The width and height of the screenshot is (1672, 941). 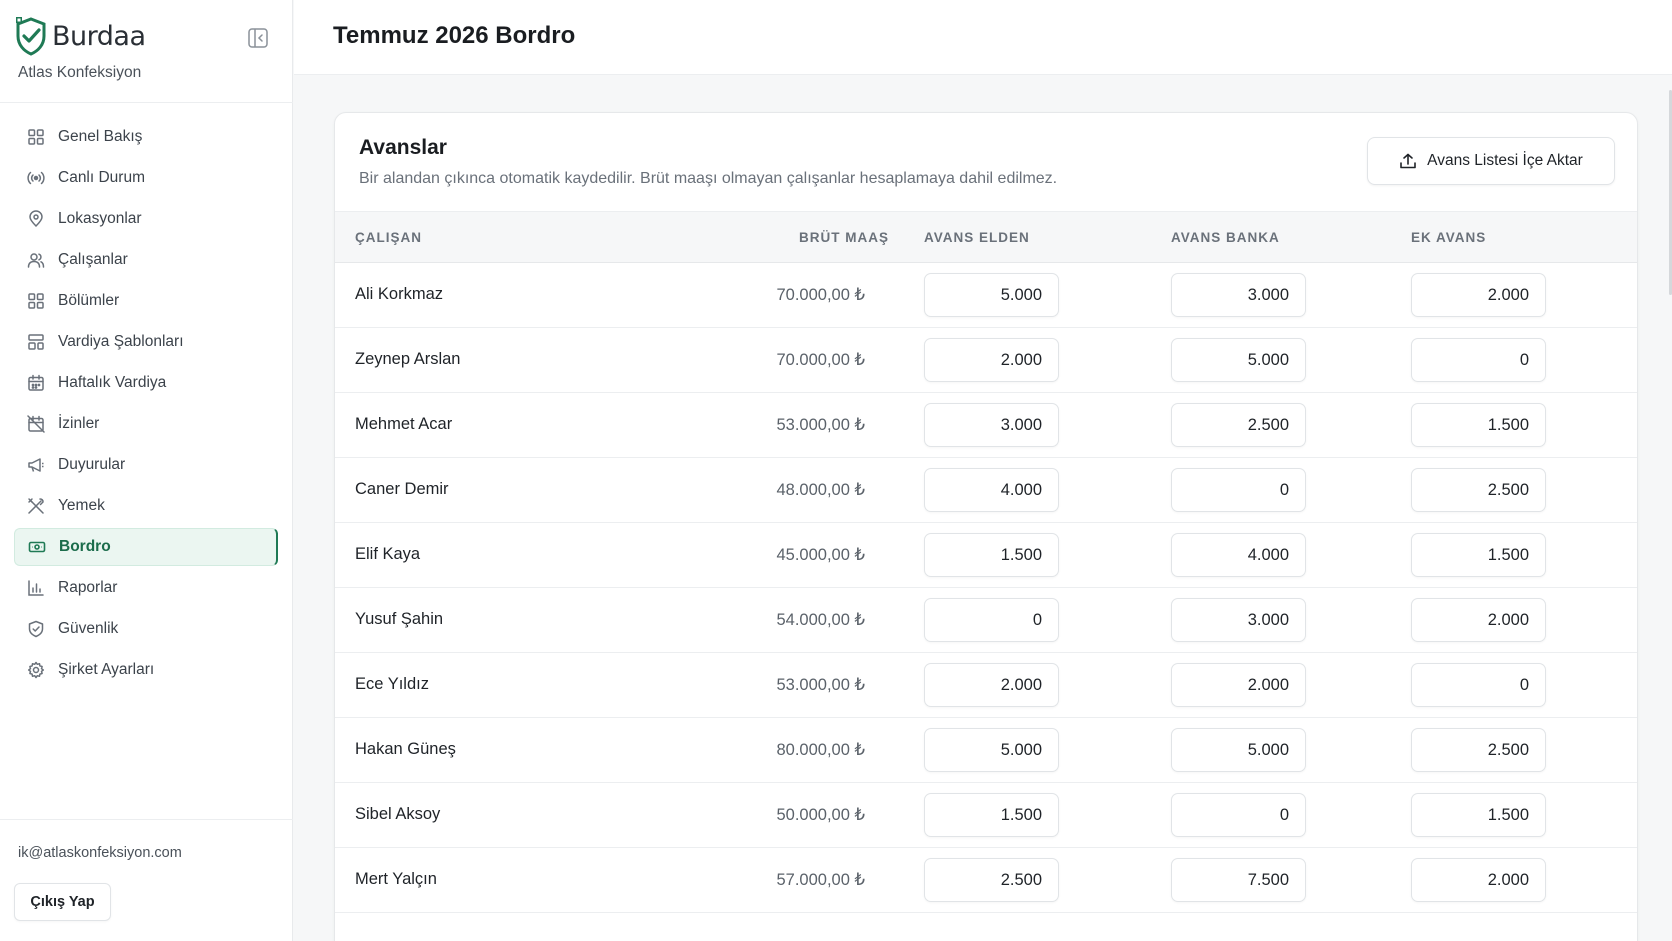 What do you see at coordinates (146, 629) in the screenshot?
I see `sidebar-item-guvenlik: Güvenlik` at bounding box center [146, 629].